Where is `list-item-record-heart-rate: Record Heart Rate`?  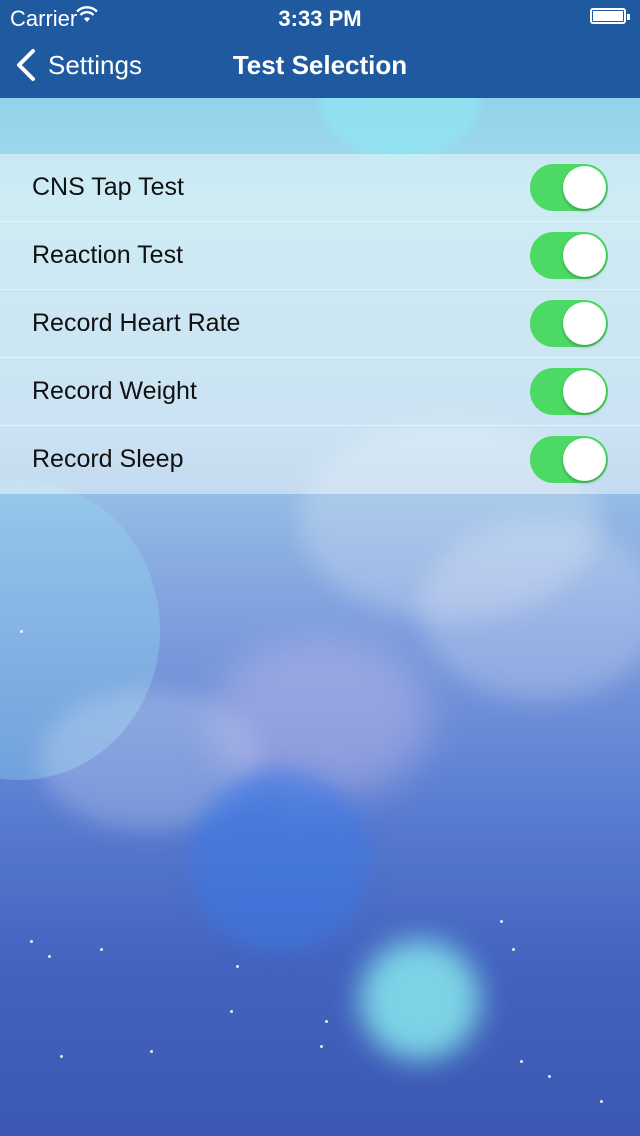 list-item-record-heart-rate: Record Heart Rate is located at coordinates (320, 324).